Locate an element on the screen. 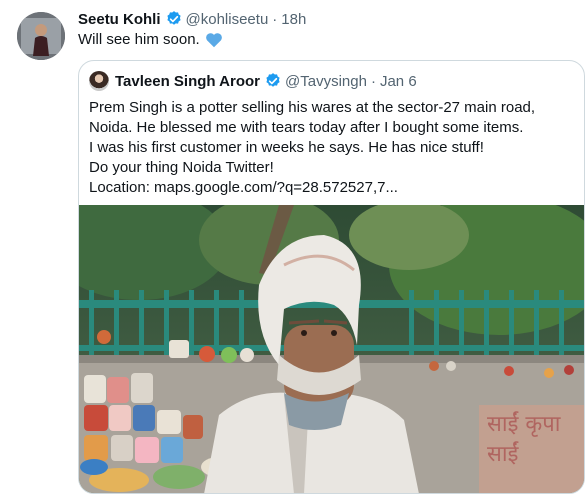 The width and height of the screenshot is (587, 499). blue-heart-icon is located at coordinates (214, 40).